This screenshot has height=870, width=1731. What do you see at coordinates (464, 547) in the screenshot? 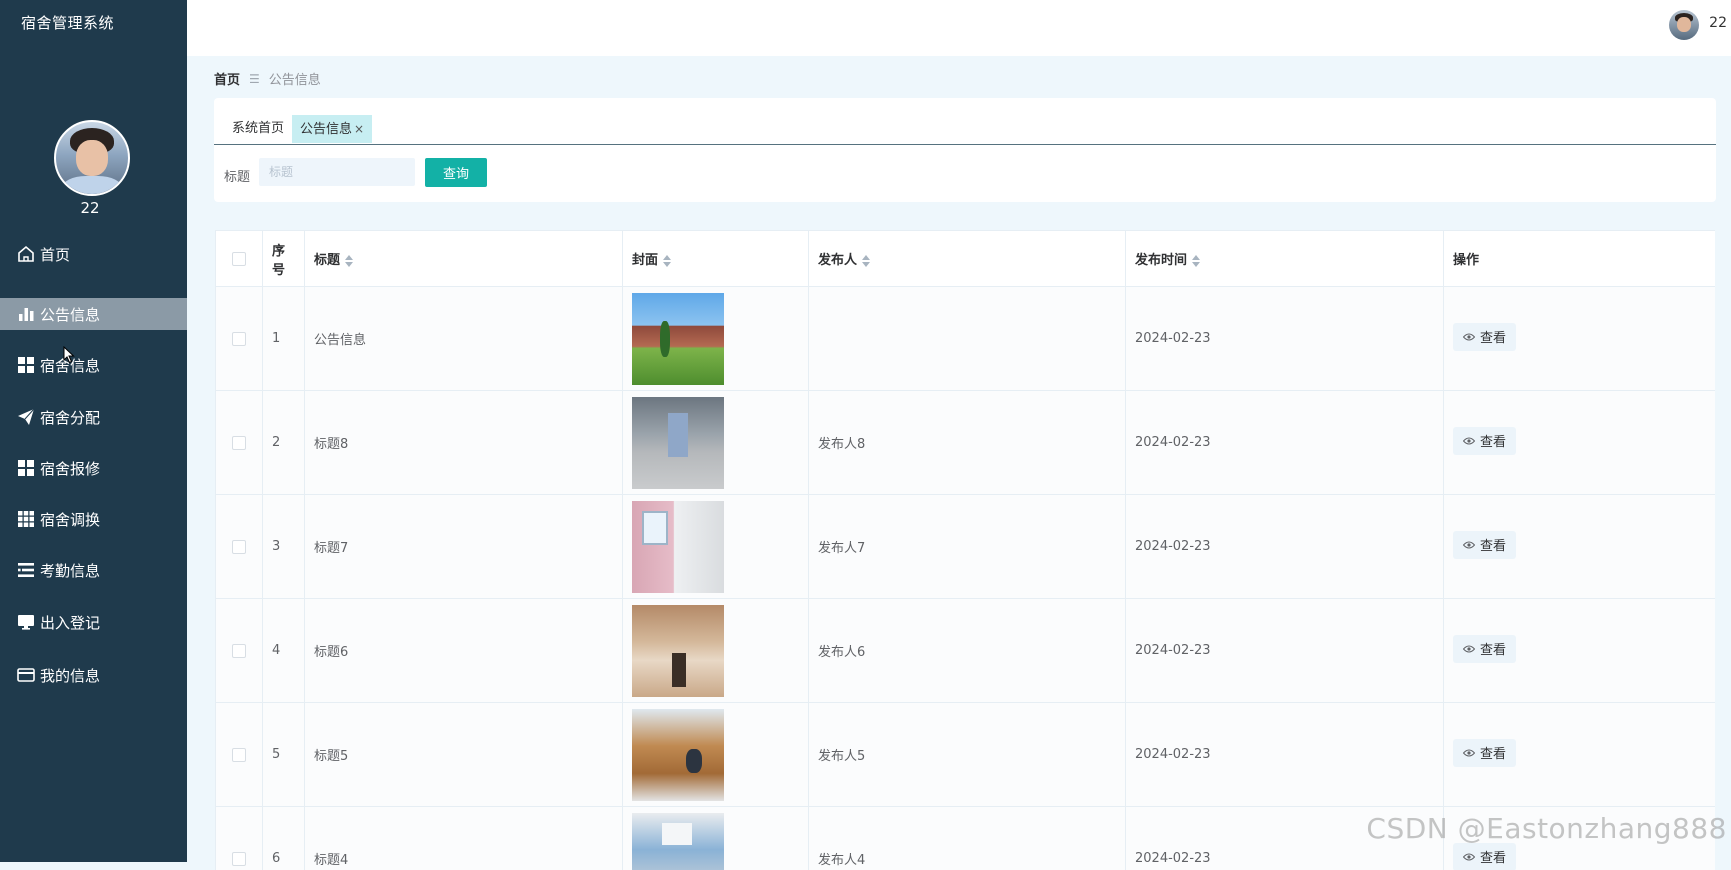
I see `row-title: 标题7` at bounding box center [464, 547].